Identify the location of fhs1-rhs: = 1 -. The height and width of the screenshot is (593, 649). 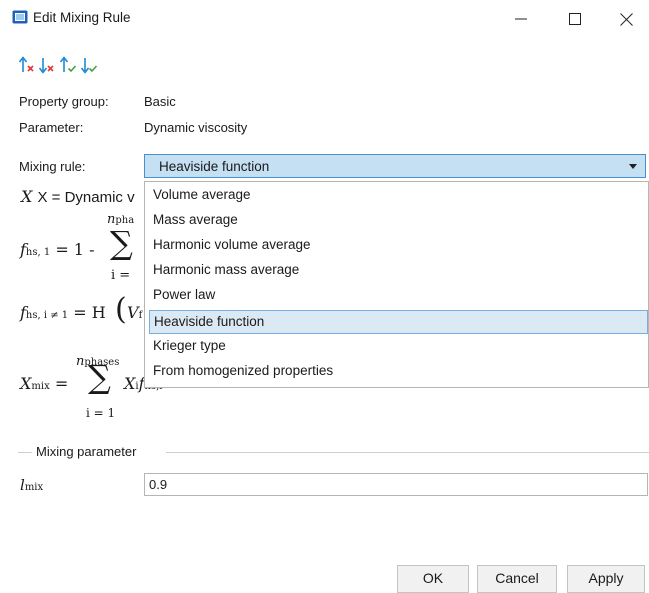
(75, 249).